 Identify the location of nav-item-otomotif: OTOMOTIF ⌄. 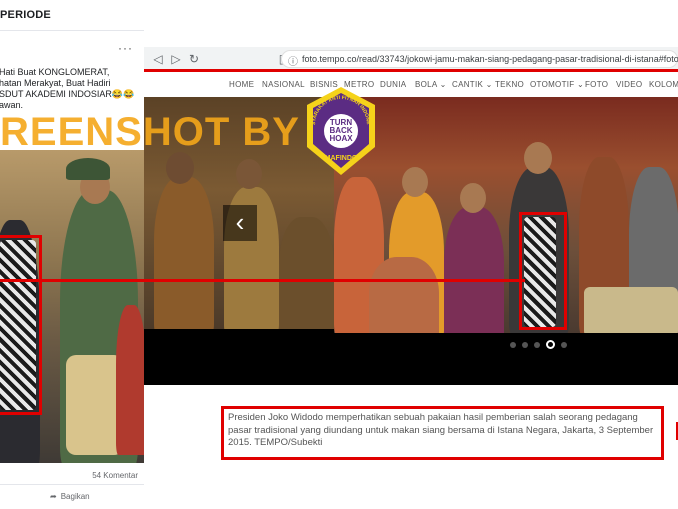
(557, 84).